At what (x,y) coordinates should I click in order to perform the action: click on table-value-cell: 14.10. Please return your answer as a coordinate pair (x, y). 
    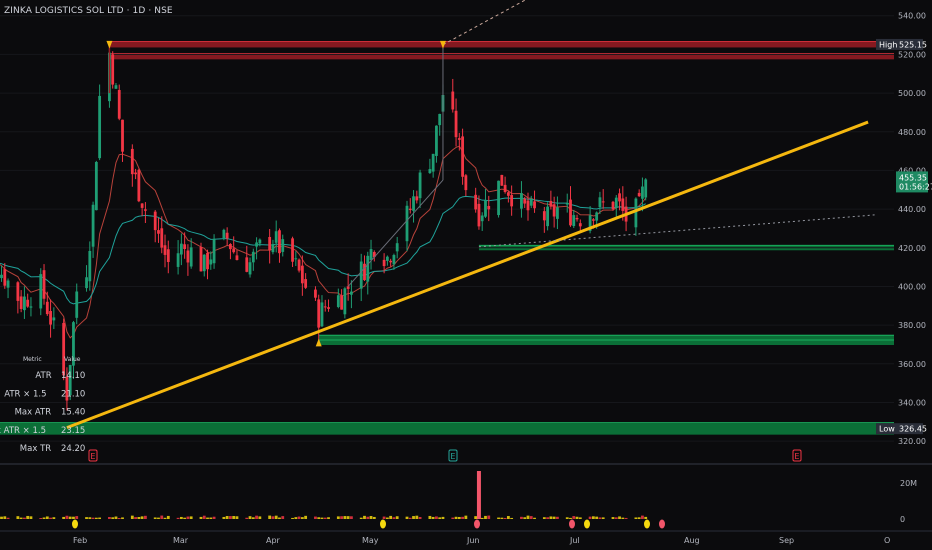
    Looking at the image, I should click on (73, 376).